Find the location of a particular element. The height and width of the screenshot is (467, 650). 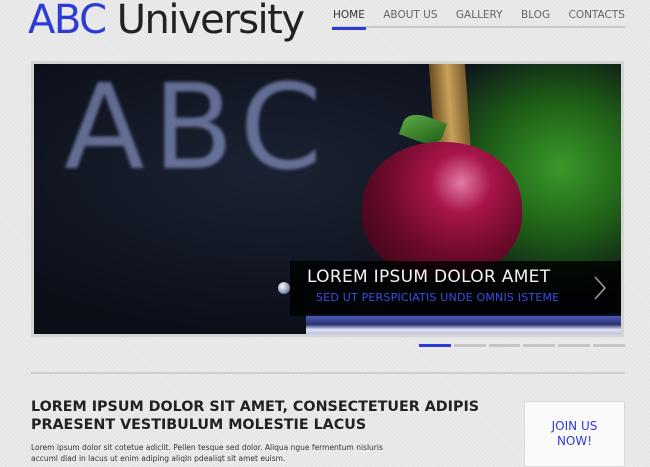

main-nav: HOME ABOUT US GALLERY BLOG CONTACTS is located at coordinates (478, 15).